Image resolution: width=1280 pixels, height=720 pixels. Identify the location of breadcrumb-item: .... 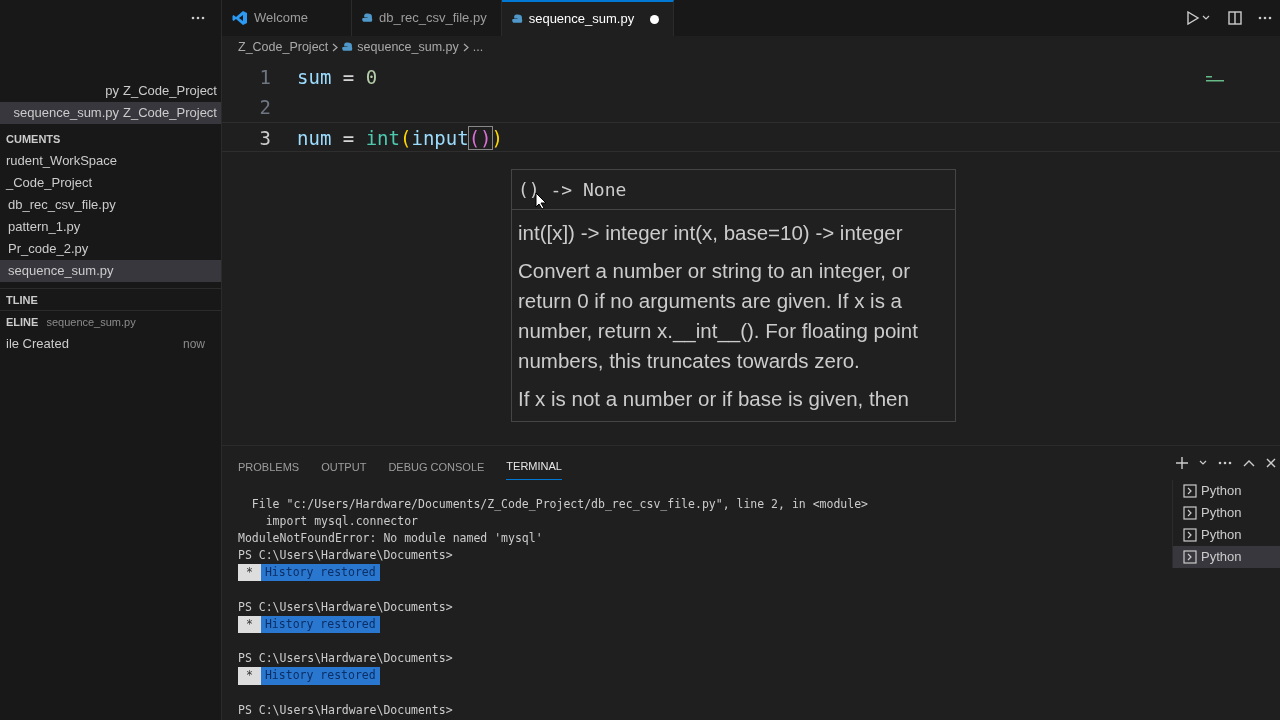
(478, 47).